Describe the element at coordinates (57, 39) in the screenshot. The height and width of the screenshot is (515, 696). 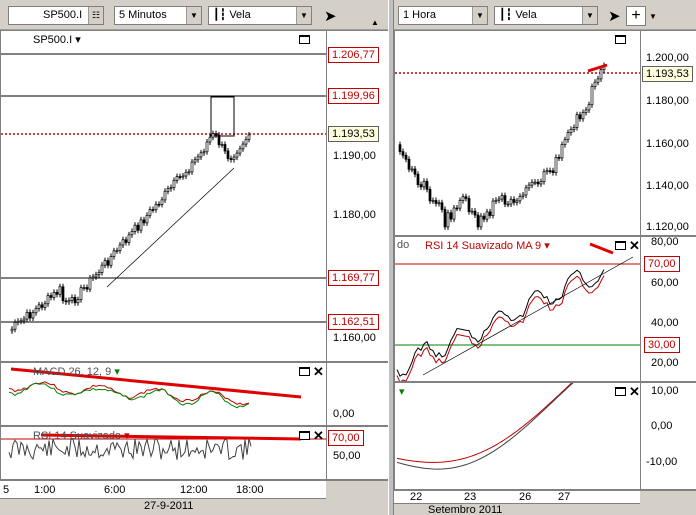
I see `price-panel-title: SP500.I ▾` at that location.